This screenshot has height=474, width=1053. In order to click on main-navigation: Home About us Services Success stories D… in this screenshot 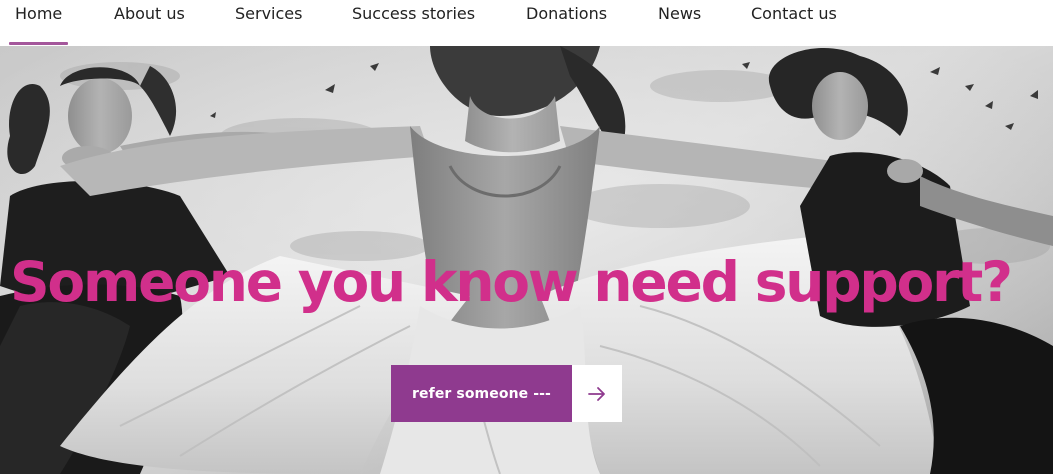, I will do `click(526, 23)`.